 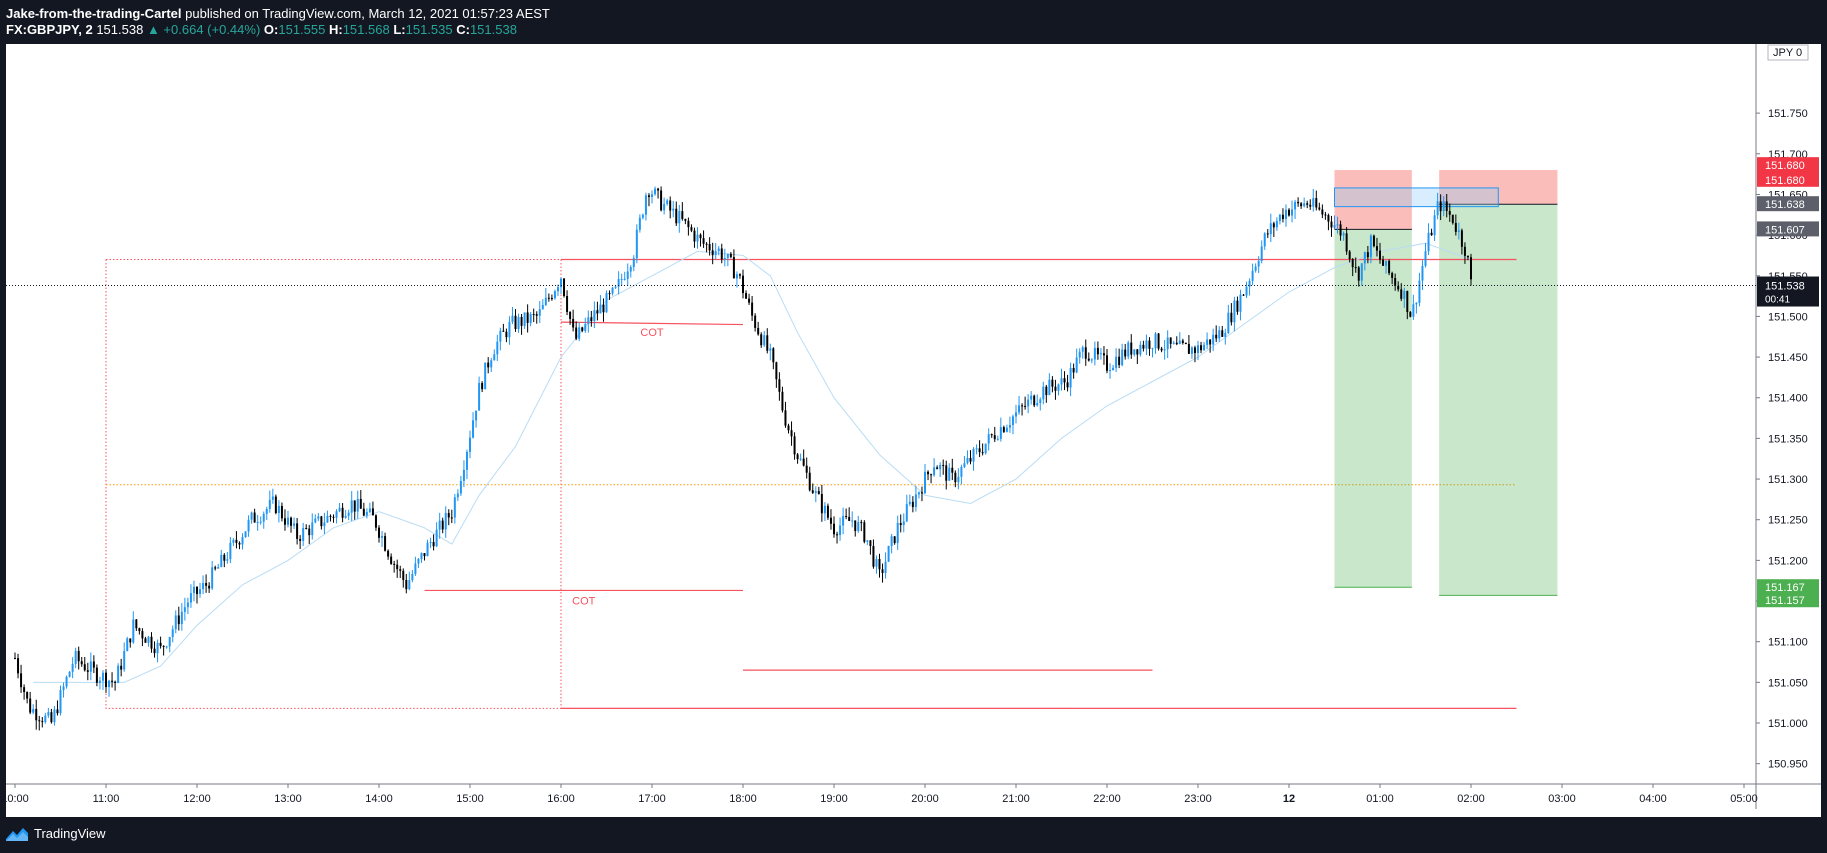 I want to click on price-tick-label: 151.500, so click(x=1788, y=317).